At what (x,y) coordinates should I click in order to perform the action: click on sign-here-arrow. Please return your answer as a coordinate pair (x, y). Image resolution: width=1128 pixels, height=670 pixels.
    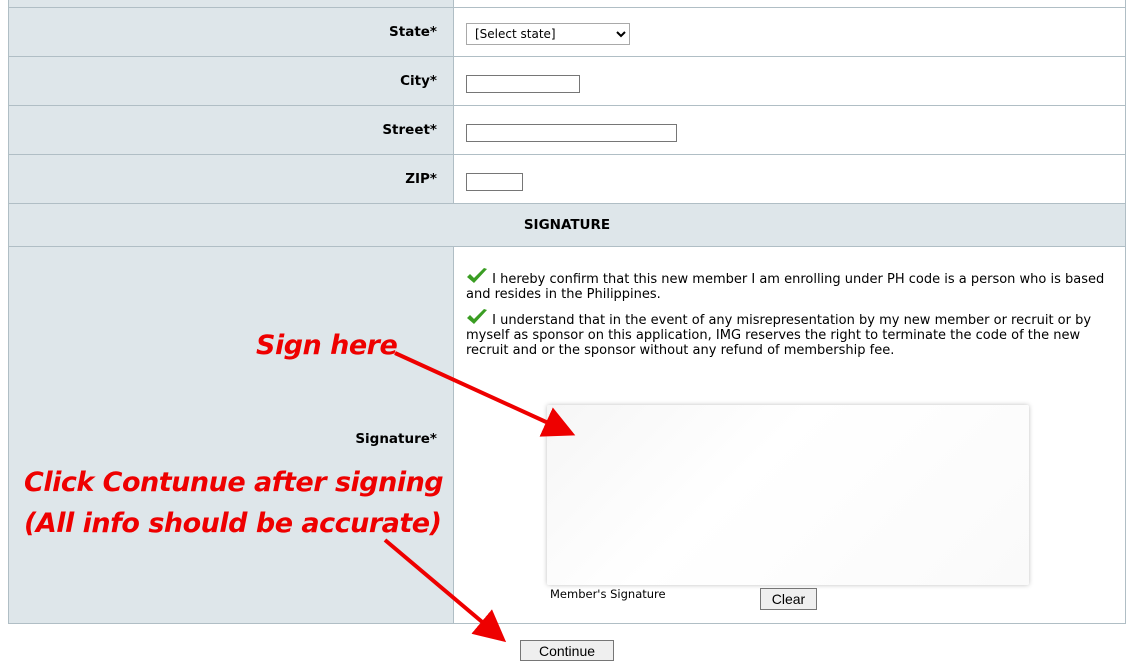
    Looking at the image, I should click on (485, 394).